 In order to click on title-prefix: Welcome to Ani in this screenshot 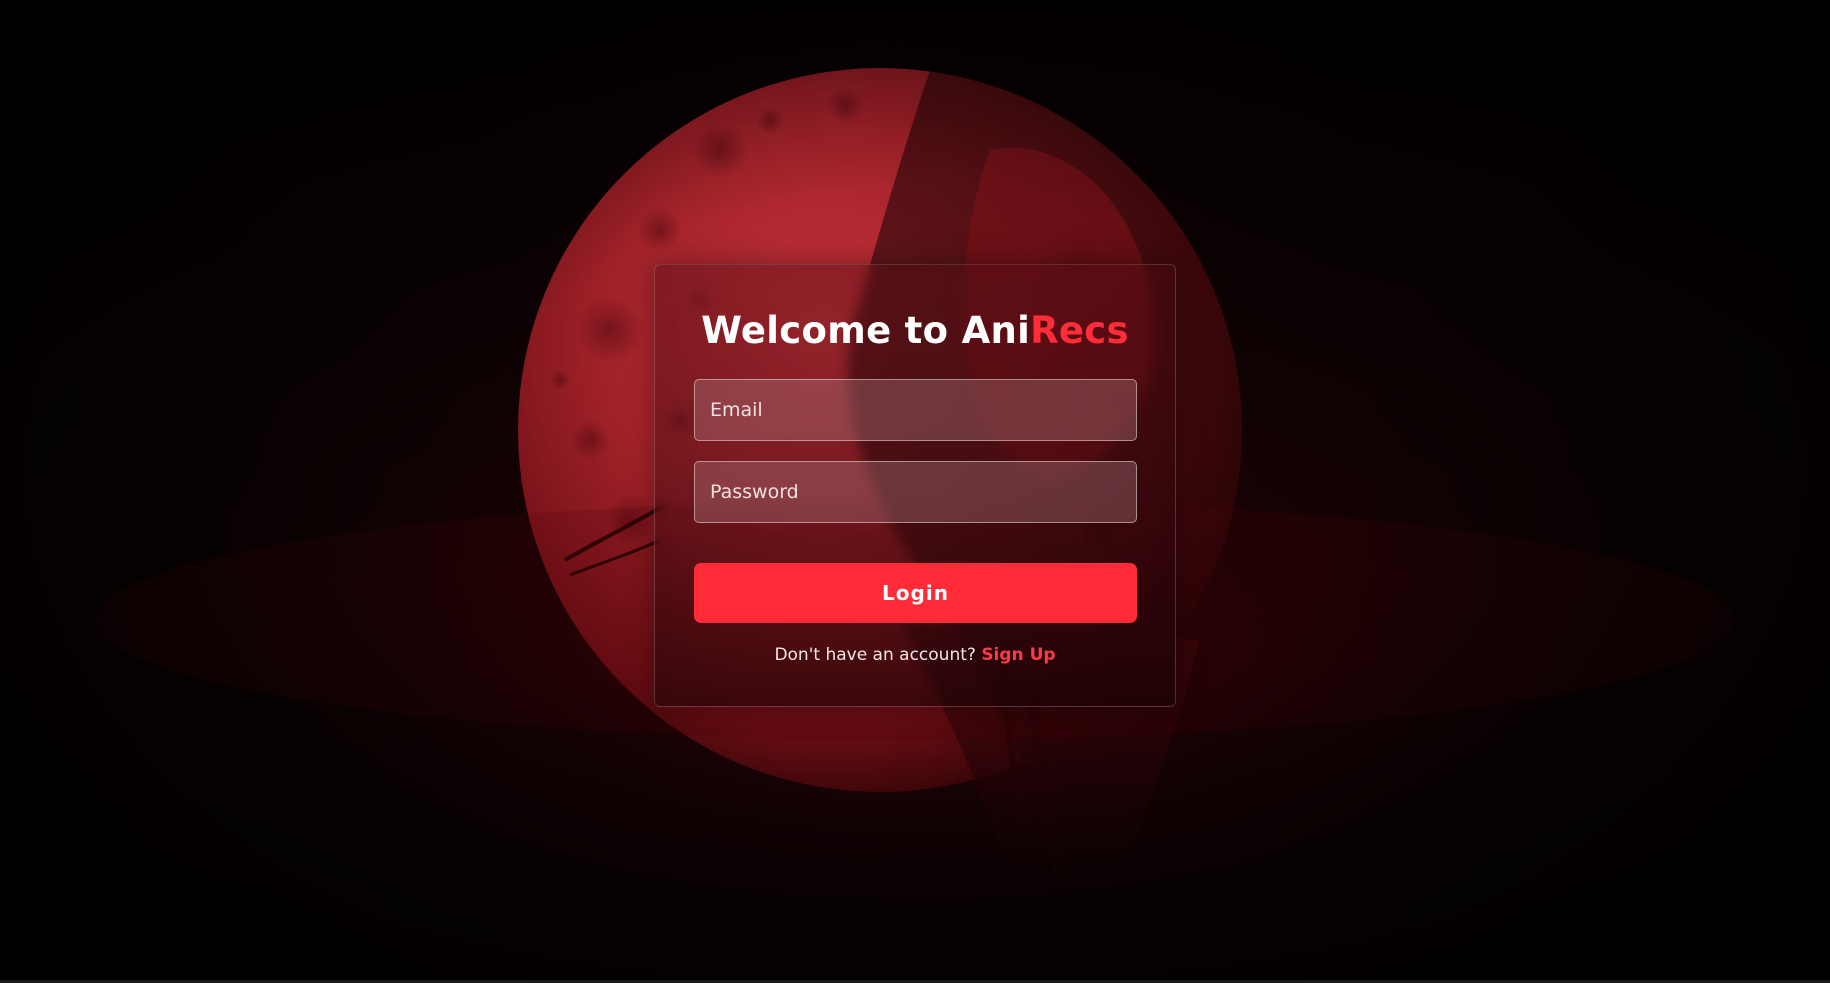, I will do `click(866, 330)`.